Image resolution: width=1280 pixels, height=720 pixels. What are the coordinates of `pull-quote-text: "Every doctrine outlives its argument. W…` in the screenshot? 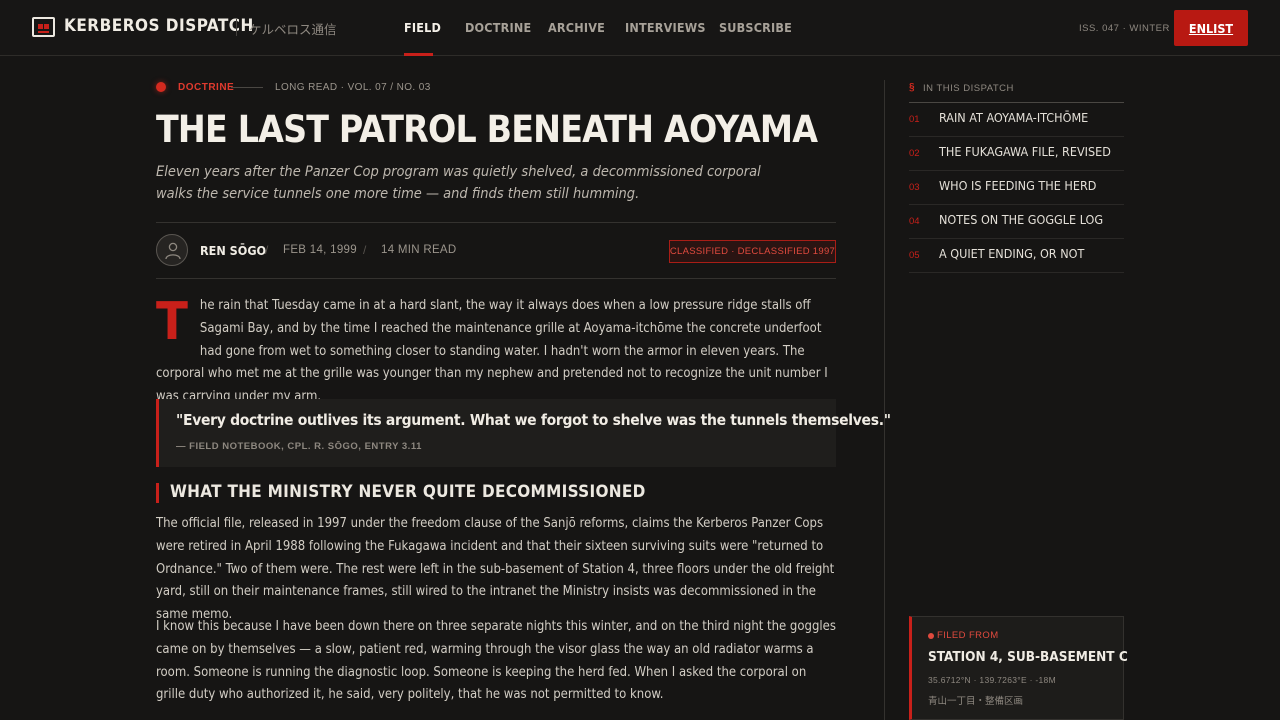 It's located at (533, 420).